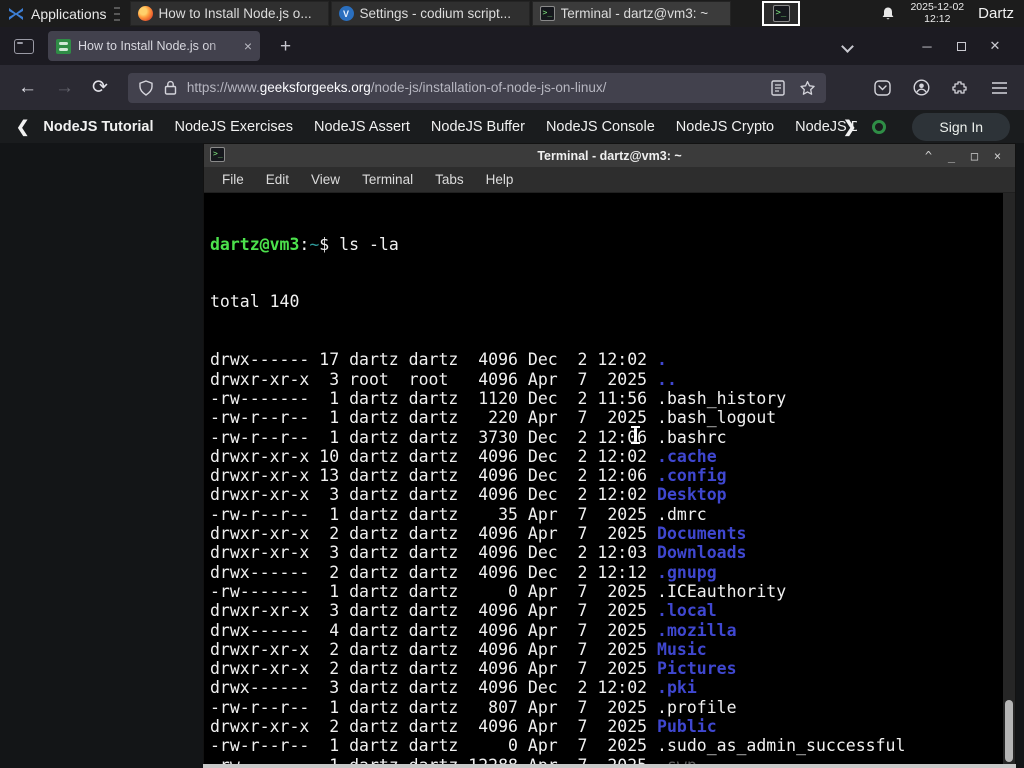  I want to click on applications-label: Applications, so click(69, 13).